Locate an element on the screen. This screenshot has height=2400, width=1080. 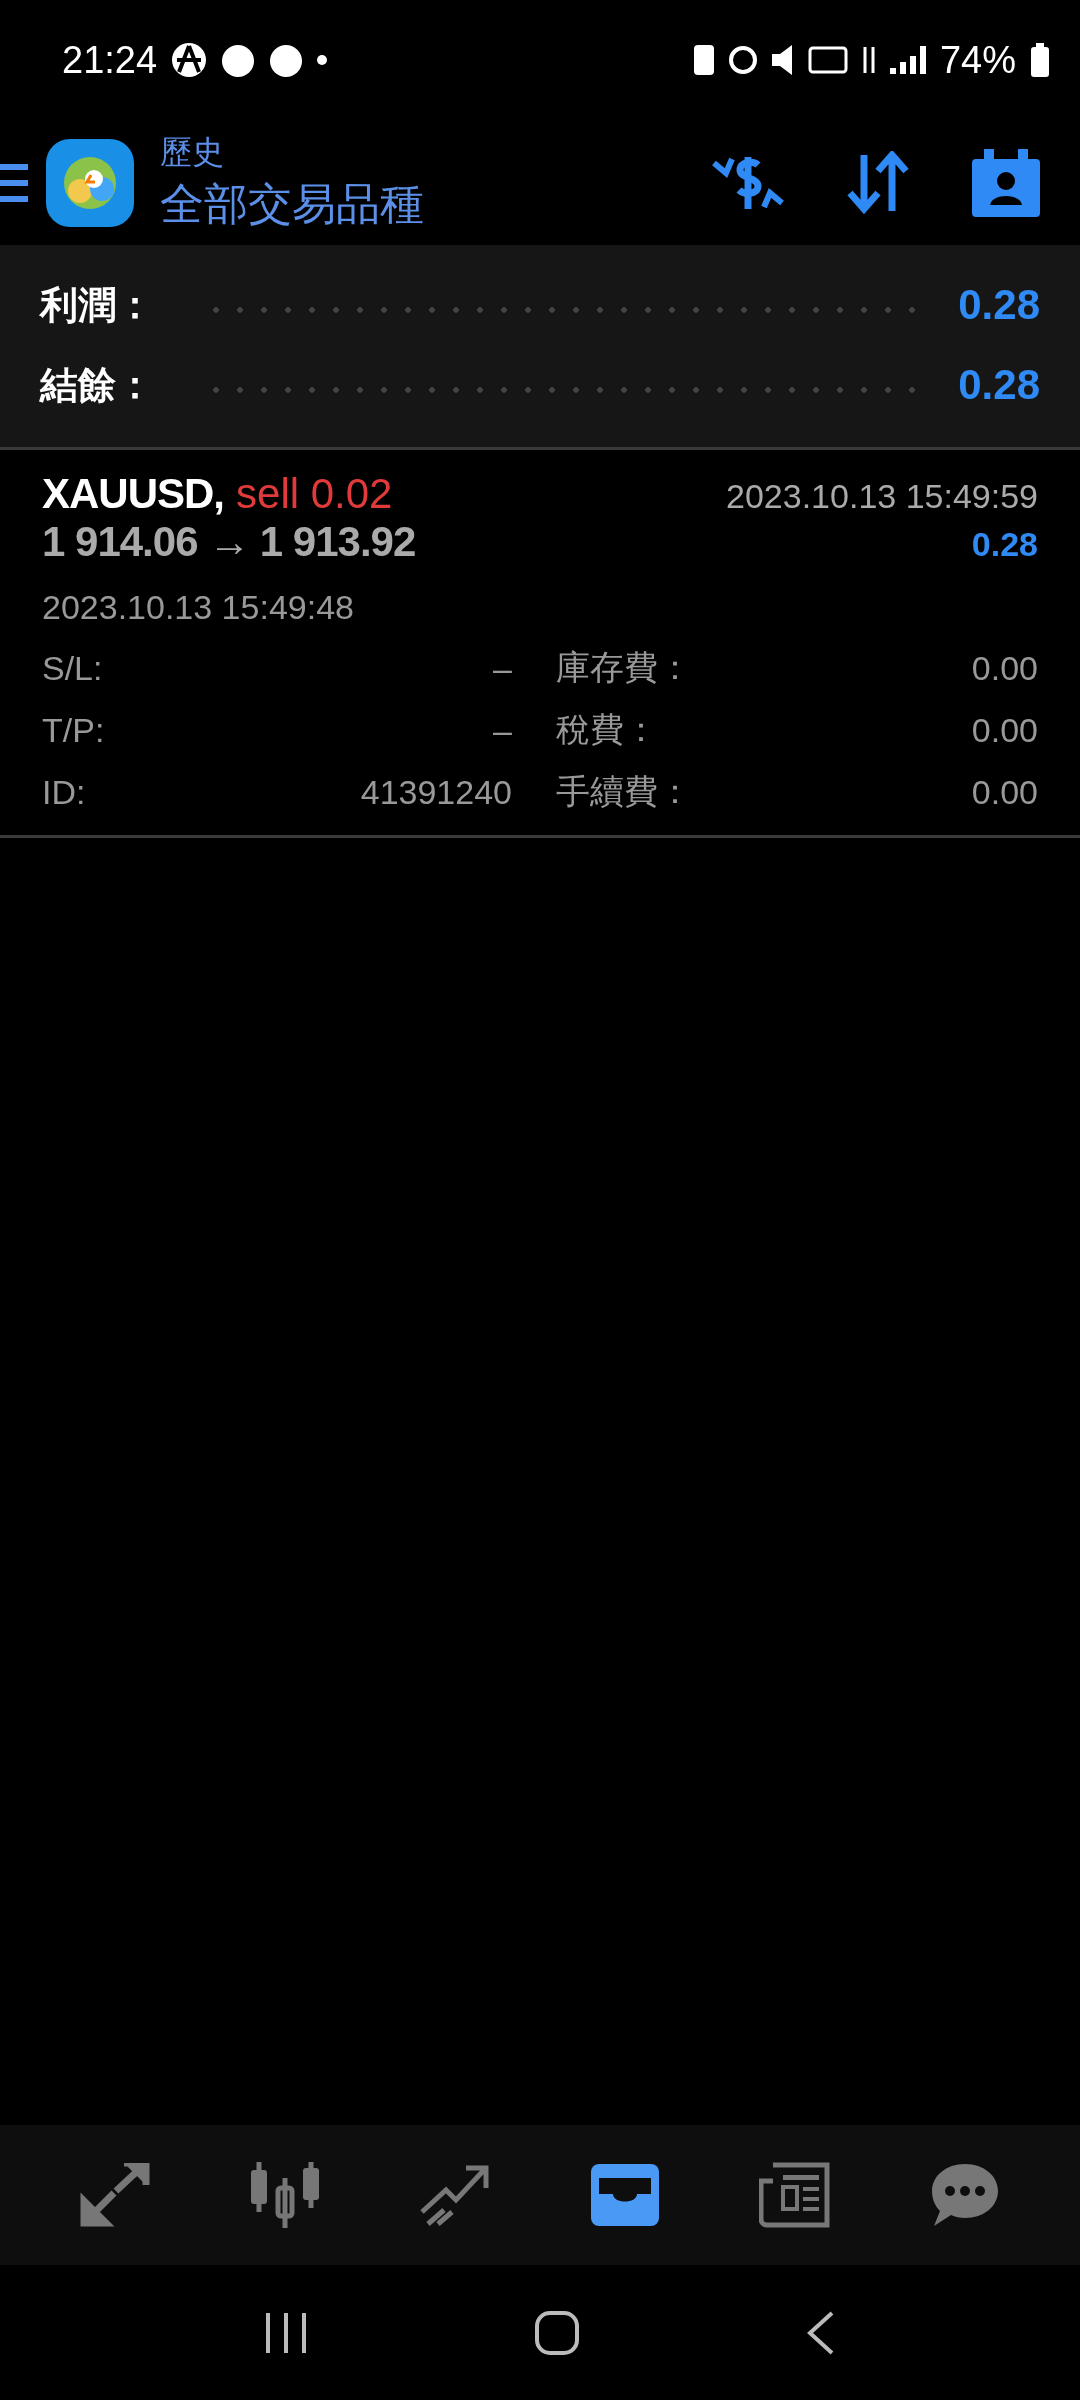
screen-subtitle: 歷史 is located at coordinates (192, 152).